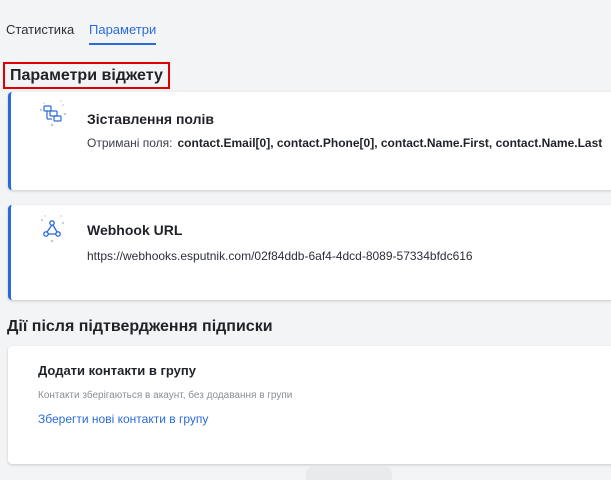 Image resolution: width=611 pixels, height=480 pixels. I want to click on webhook-title: Webhook URL, so click(135, 230).